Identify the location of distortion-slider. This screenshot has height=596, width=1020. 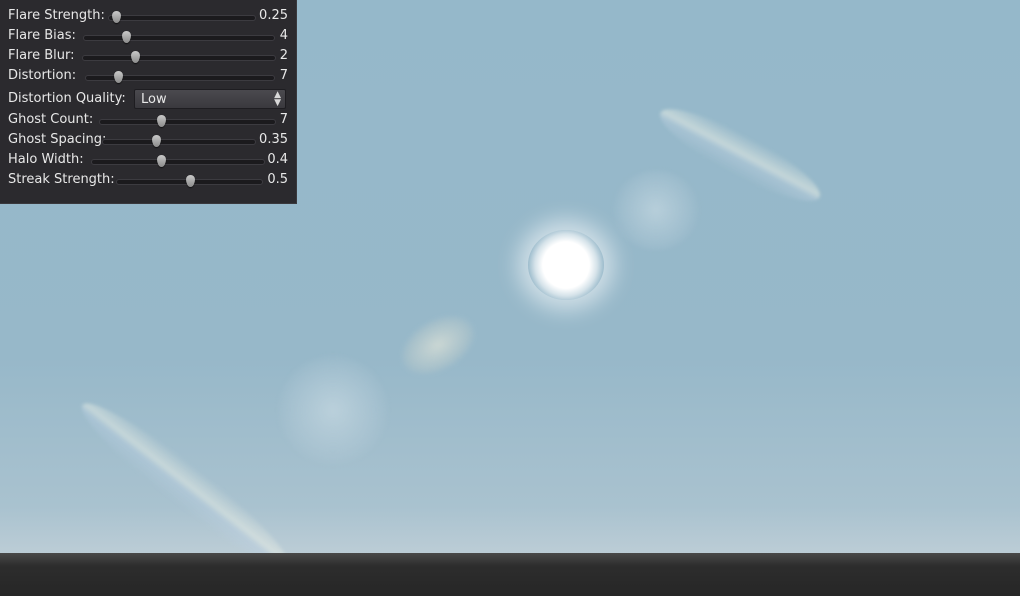
(180, 77).